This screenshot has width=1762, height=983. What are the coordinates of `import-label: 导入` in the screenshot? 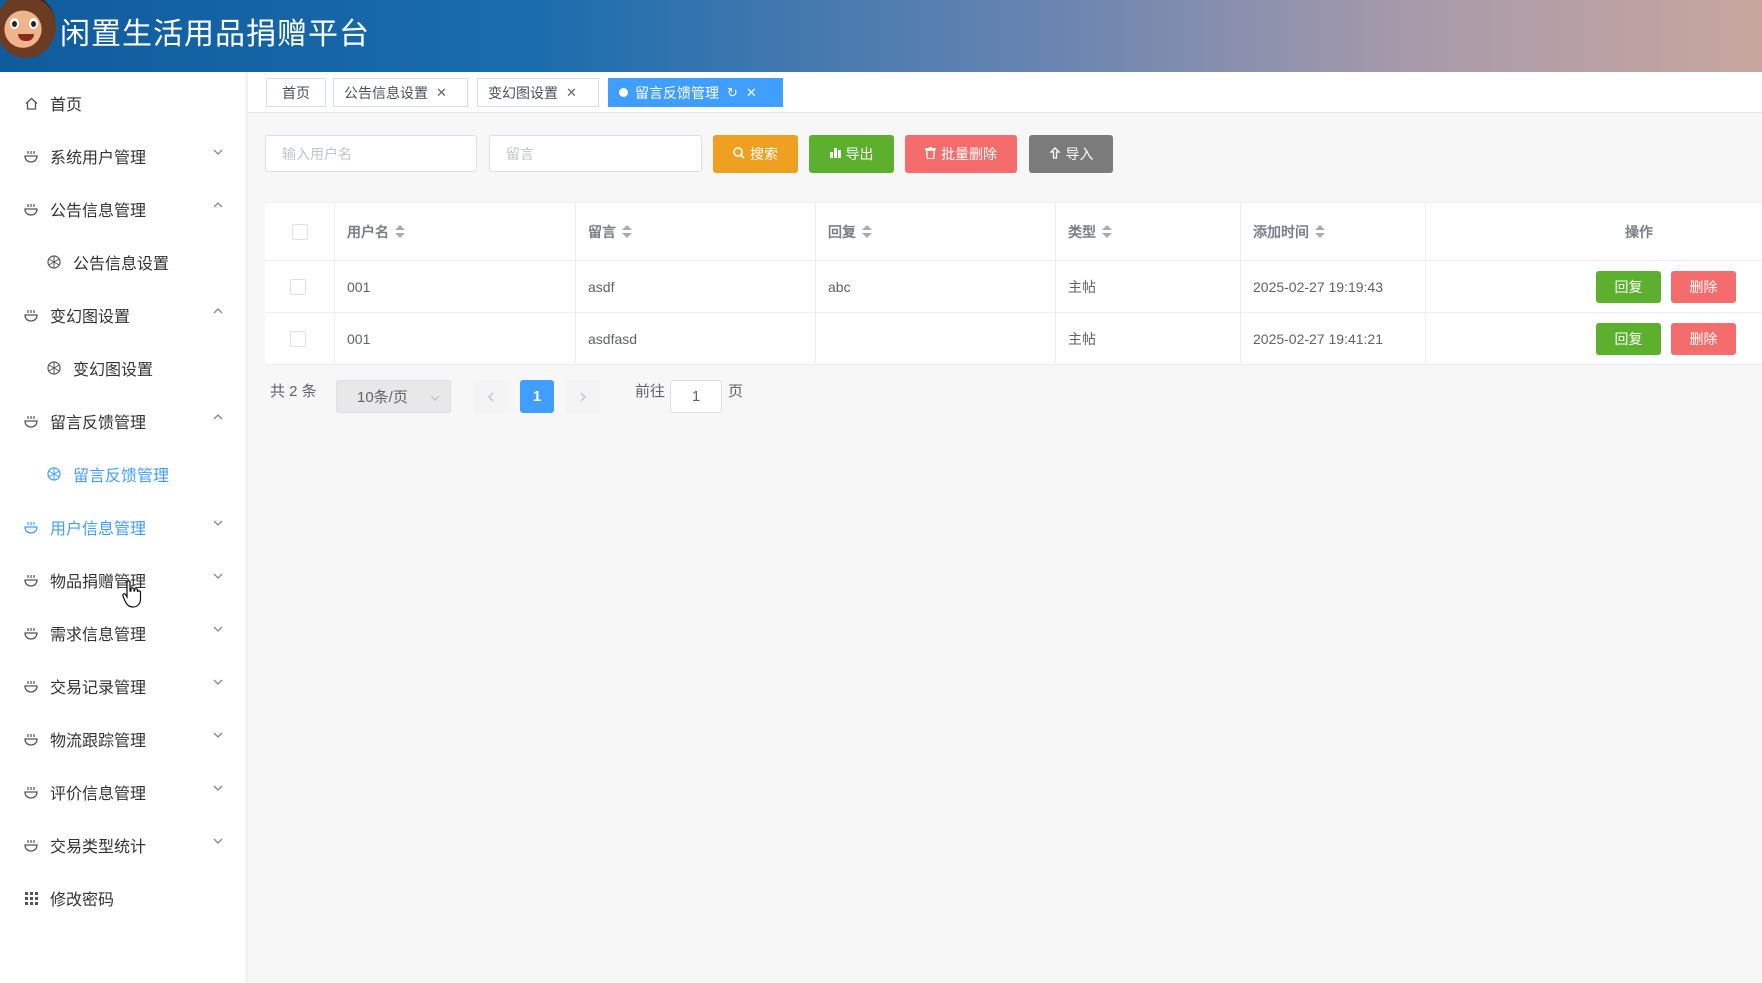 It's located at (1079, 154).